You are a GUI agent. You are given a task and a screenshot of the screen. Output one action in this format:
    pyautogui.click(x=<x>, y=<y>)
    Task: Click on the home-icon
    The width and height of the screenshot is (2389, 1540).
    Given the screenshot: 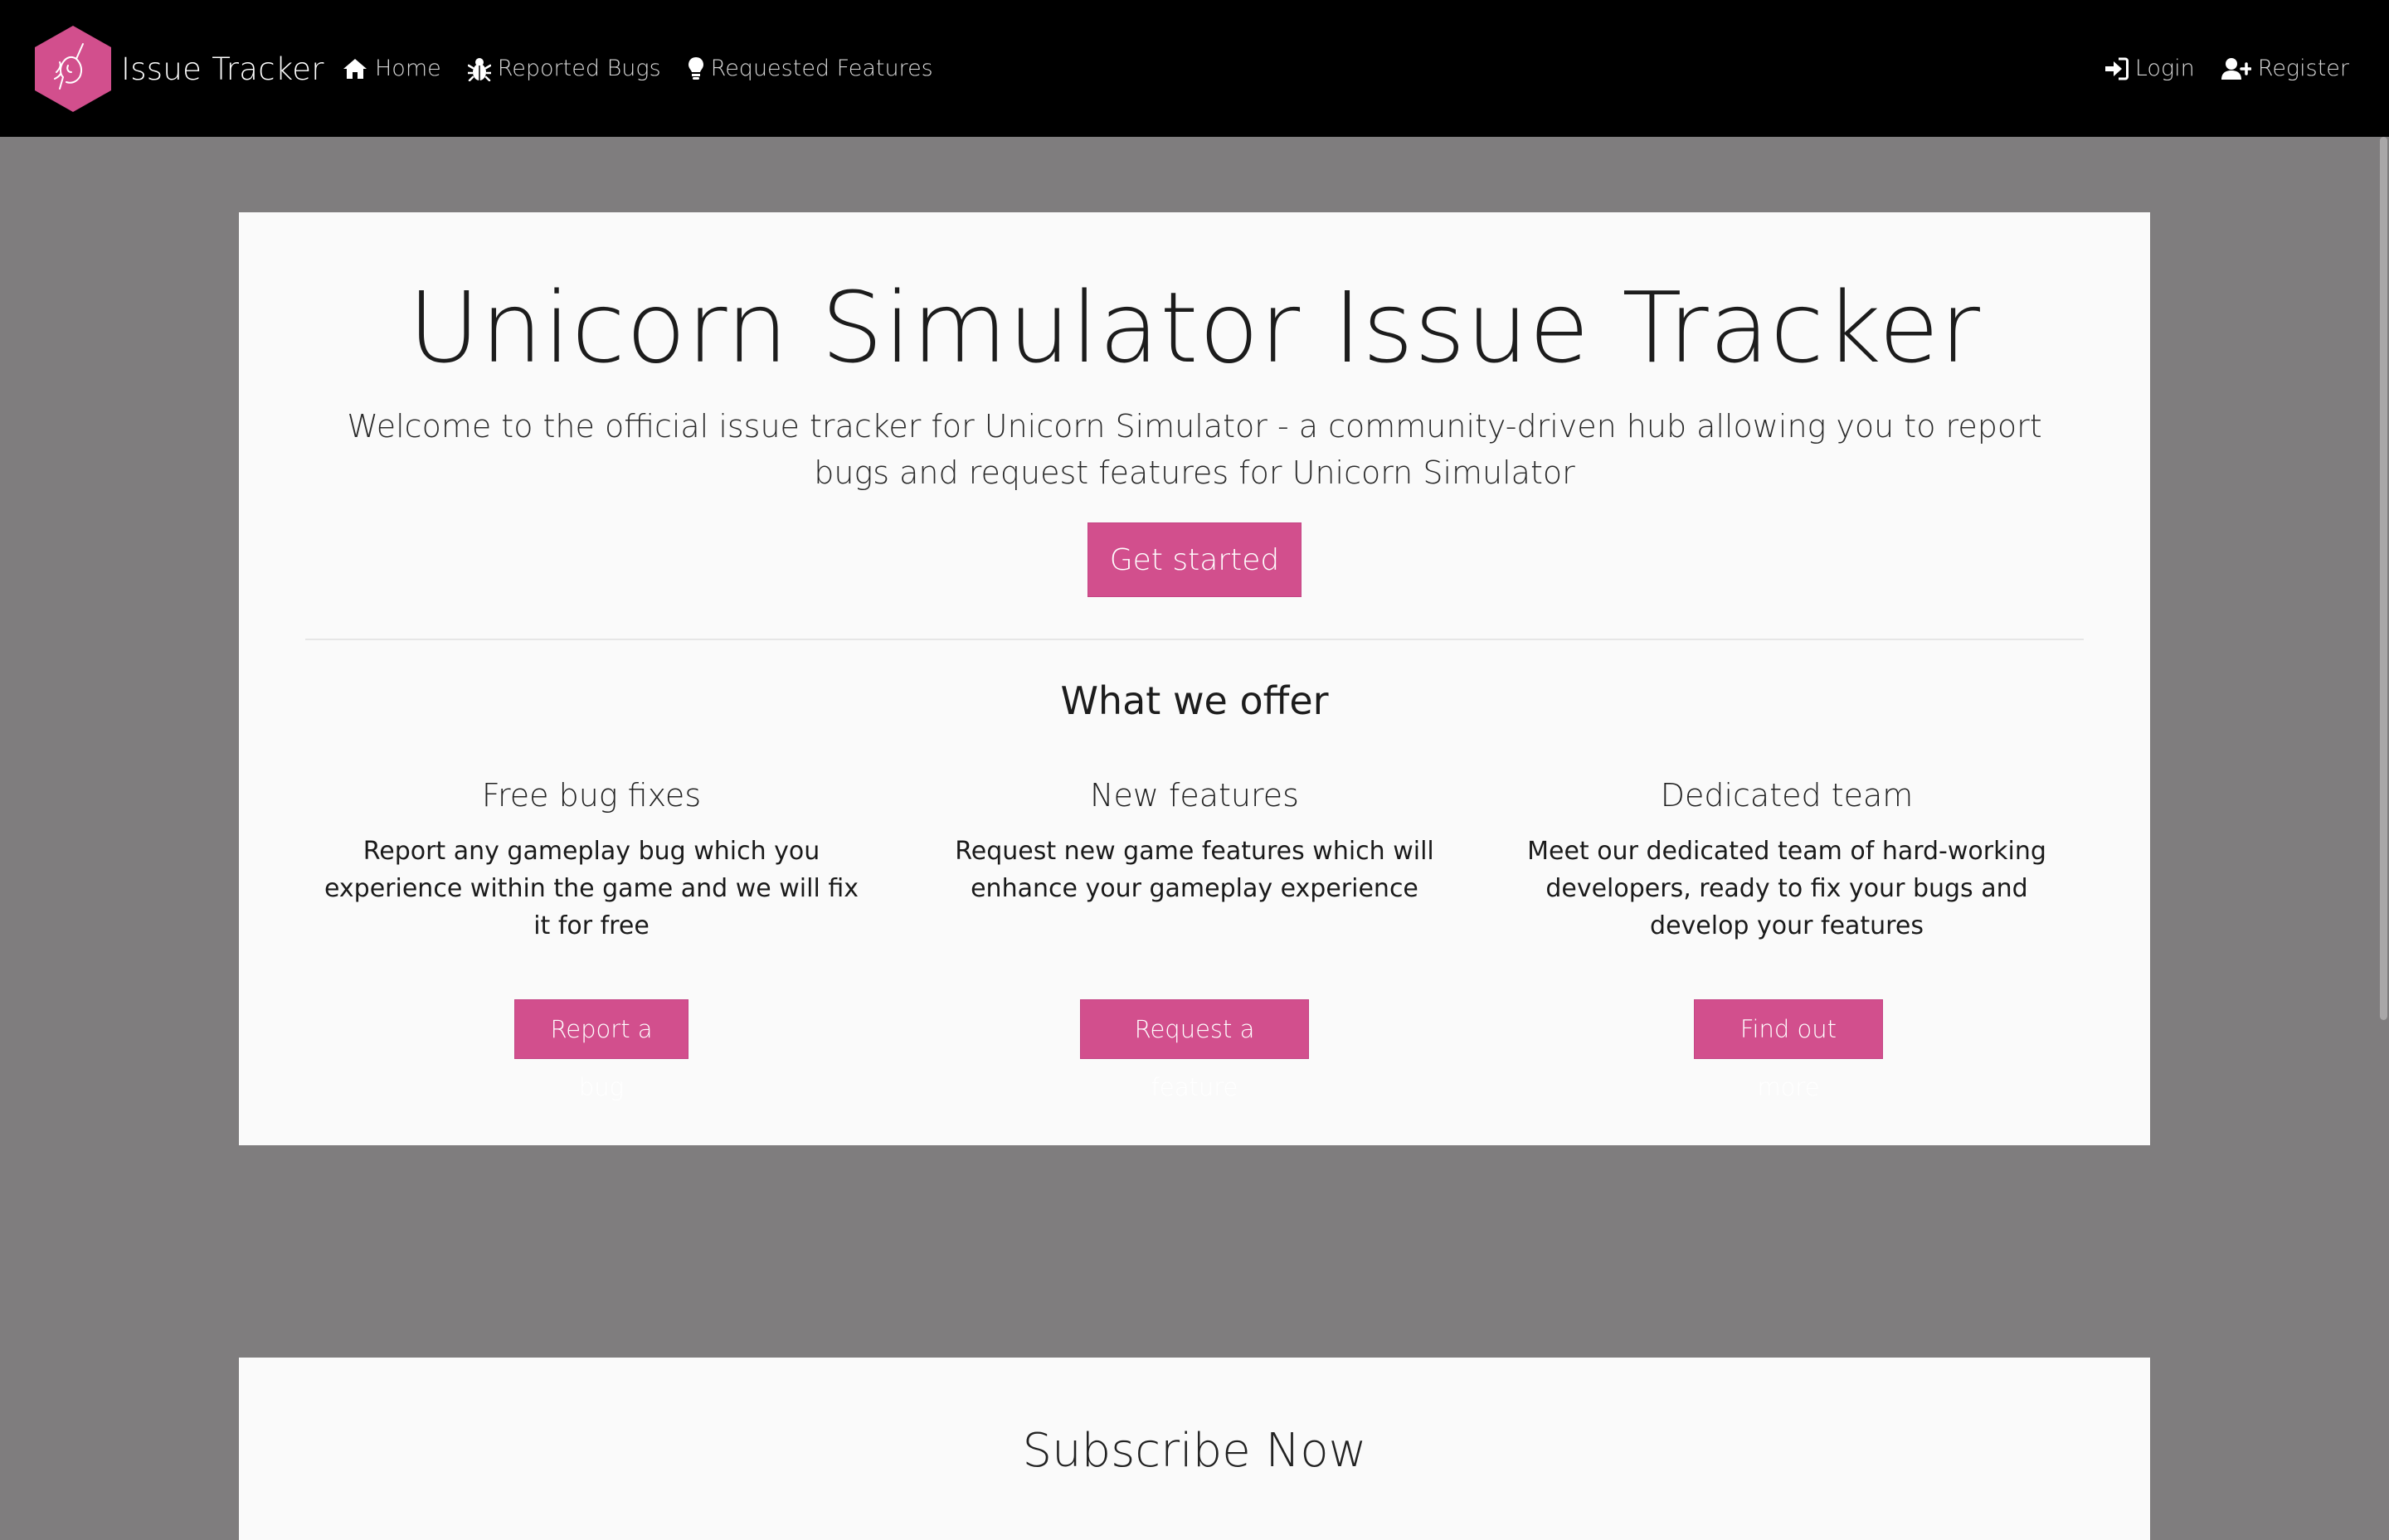 What is the action you would take?
    pyautogui.click(x=355, y=69)
    